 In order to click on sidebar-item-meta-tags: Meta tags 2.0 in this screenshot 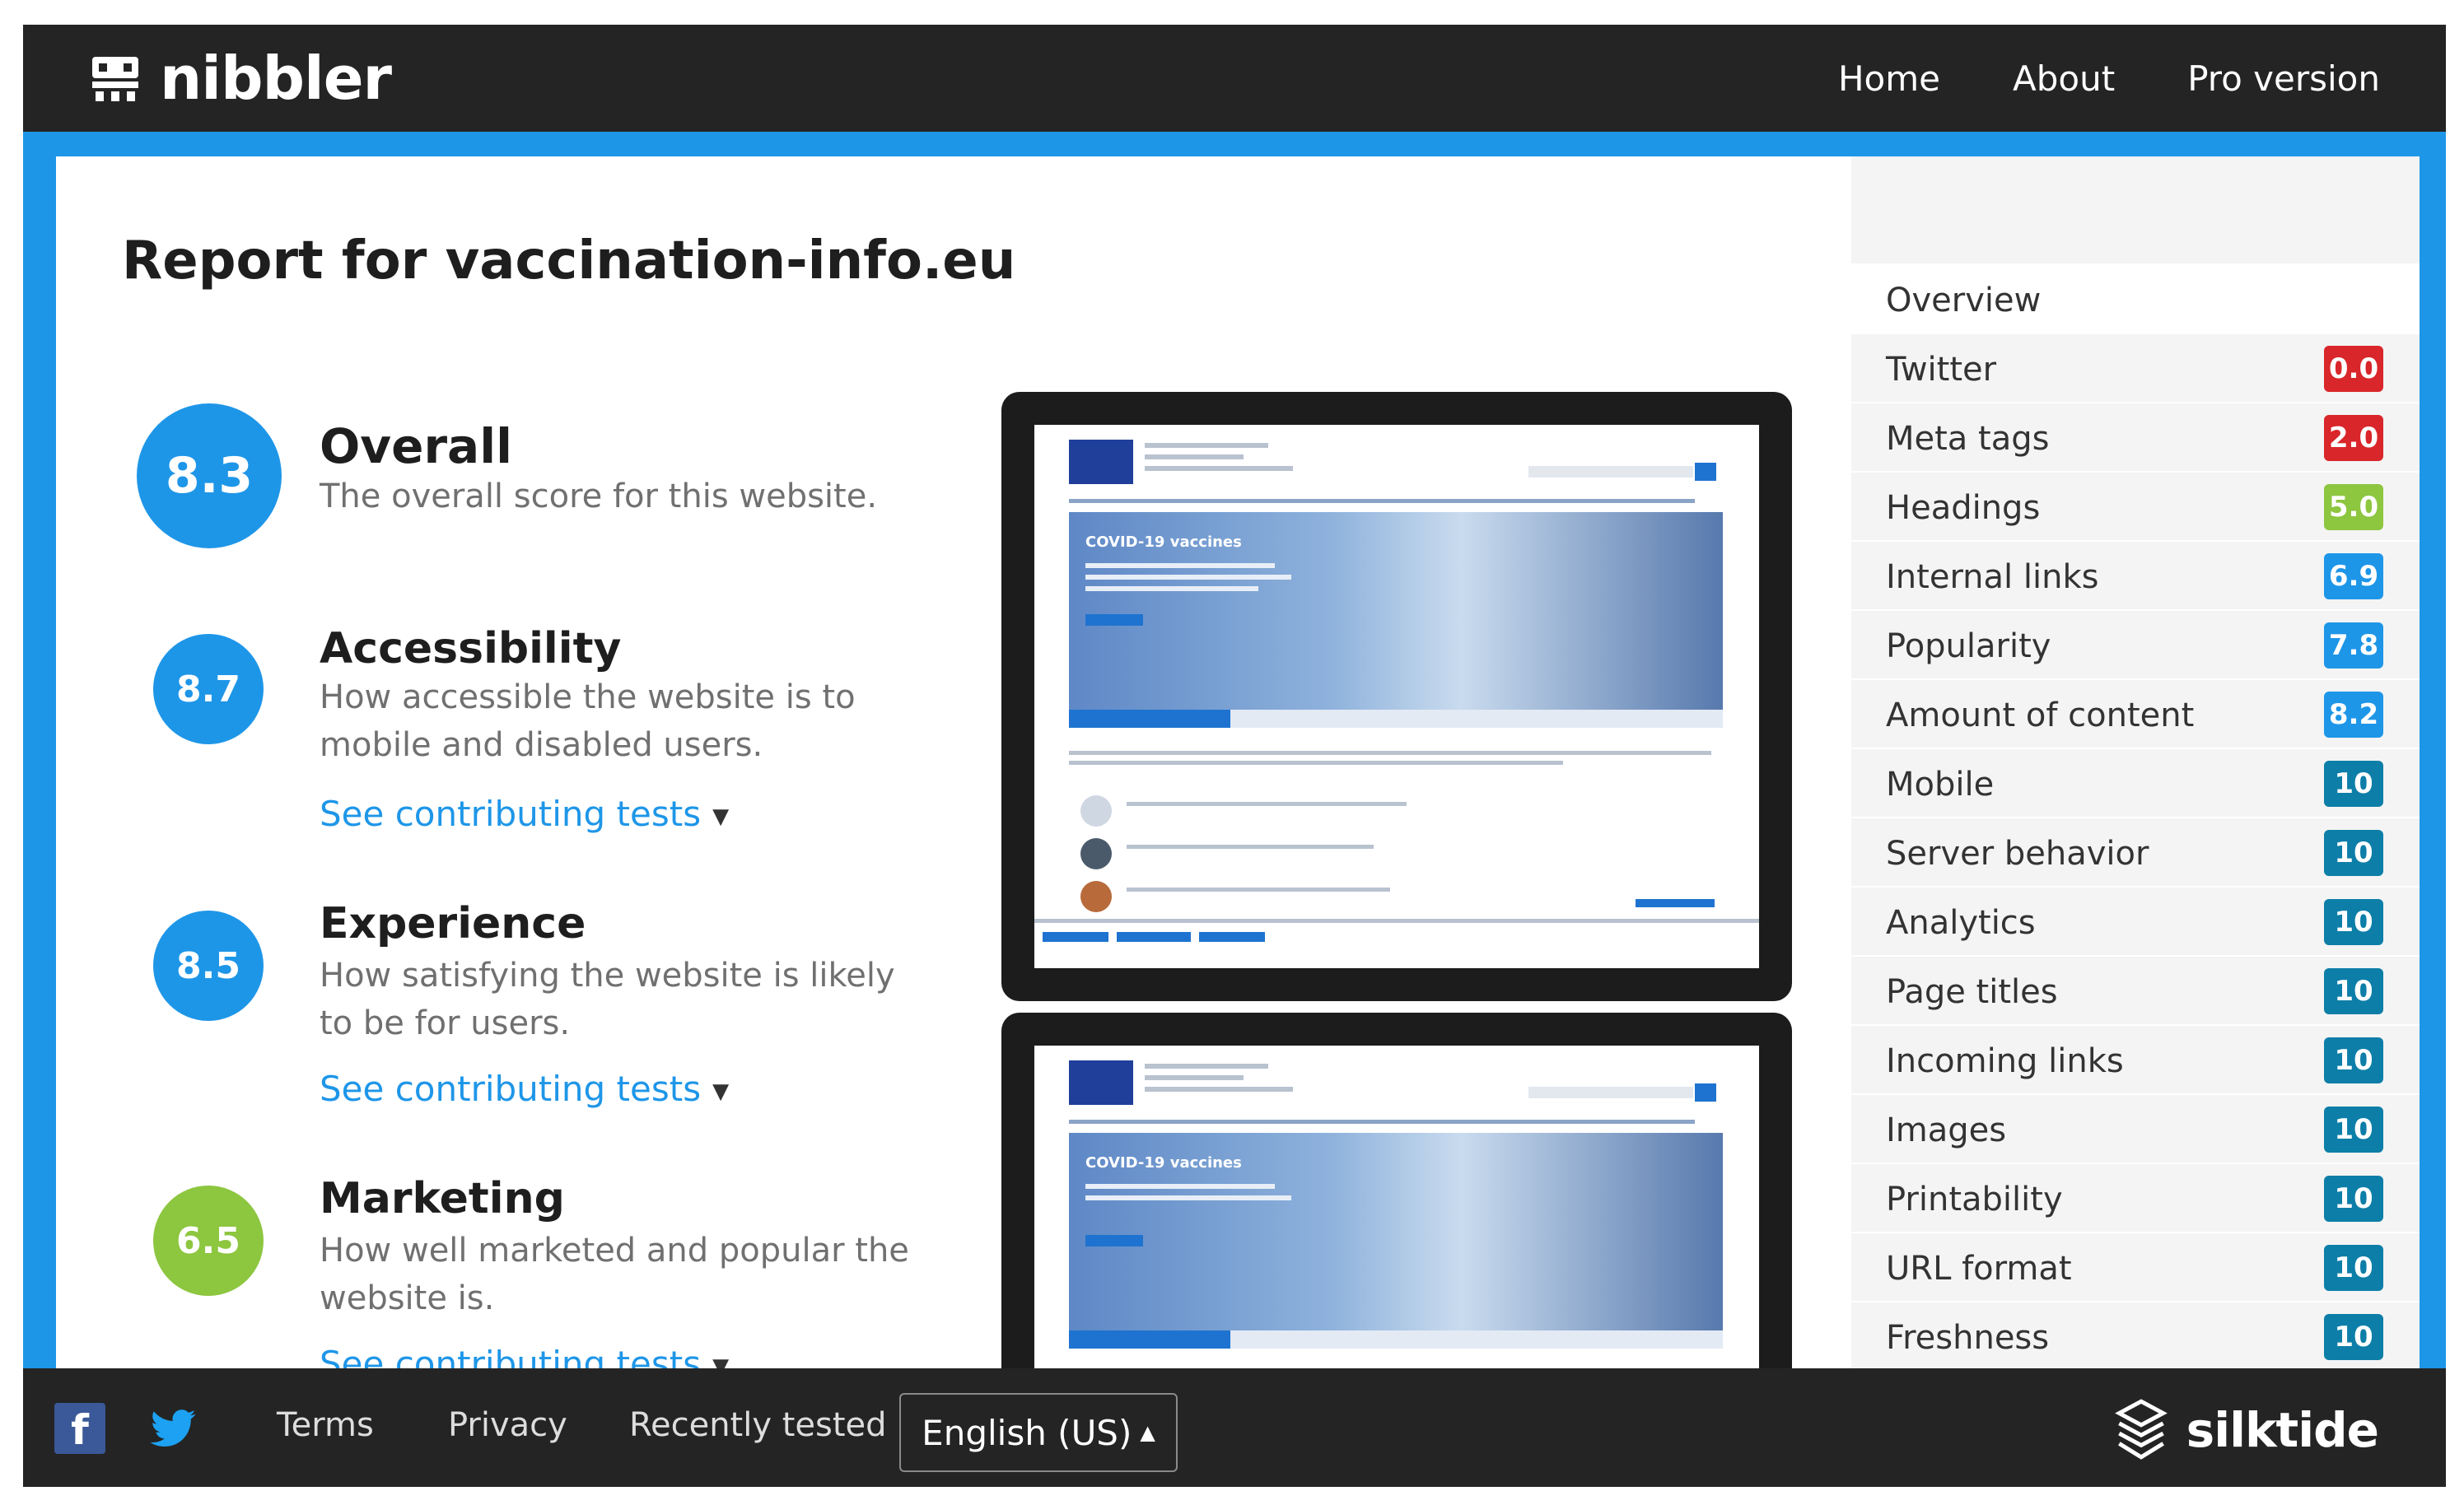, I will do `click(2135, 438)`.